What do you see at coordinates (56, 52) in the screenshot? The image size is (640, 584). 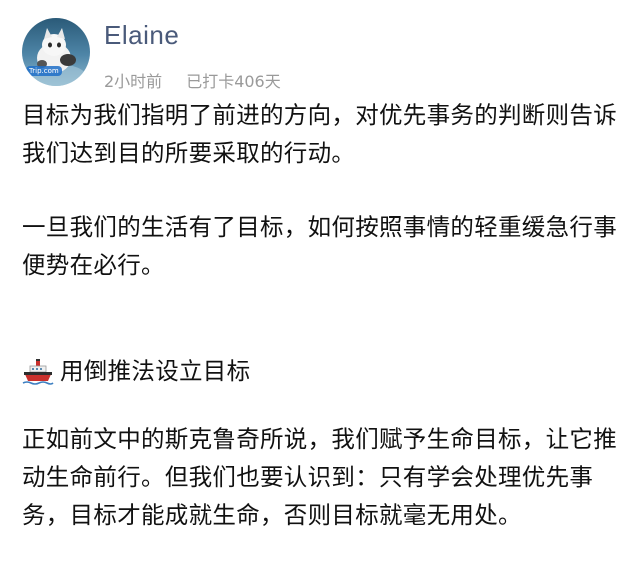 I see `avatar: Trip.com` at bounding box center [56, 52].